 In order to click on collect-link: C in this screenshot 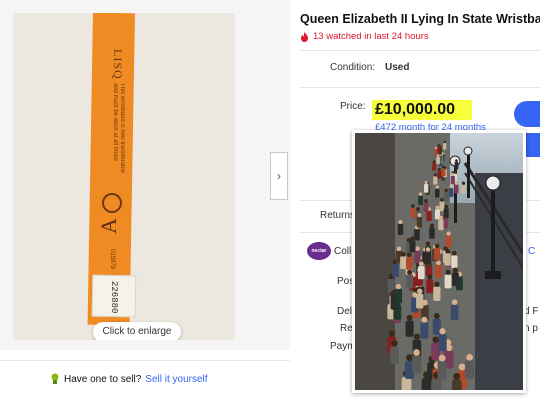, I will do `click(531, 251)`.